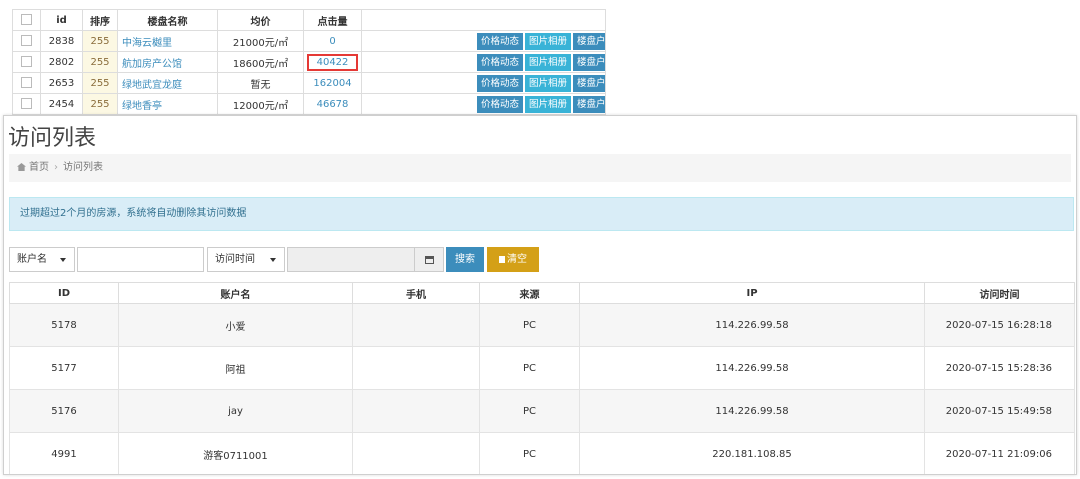 This screenshot has height=479, width=1080. Describe the element at coordinates (100, 20) in the screenshot. I see `header-sort: 排序` at that location.